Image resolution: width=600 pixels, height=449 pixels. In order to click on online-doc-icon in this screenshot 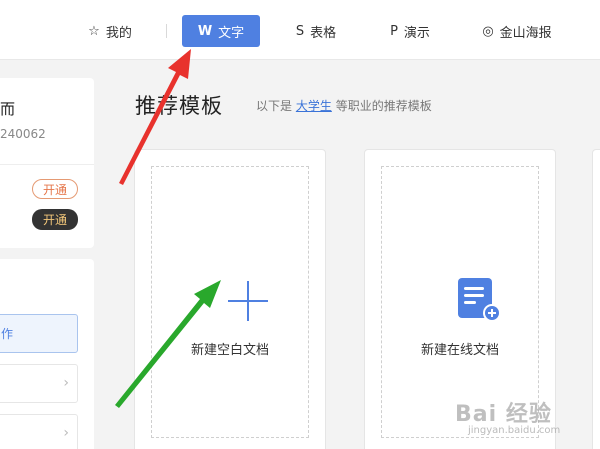, I will do `click(479, 300)`.